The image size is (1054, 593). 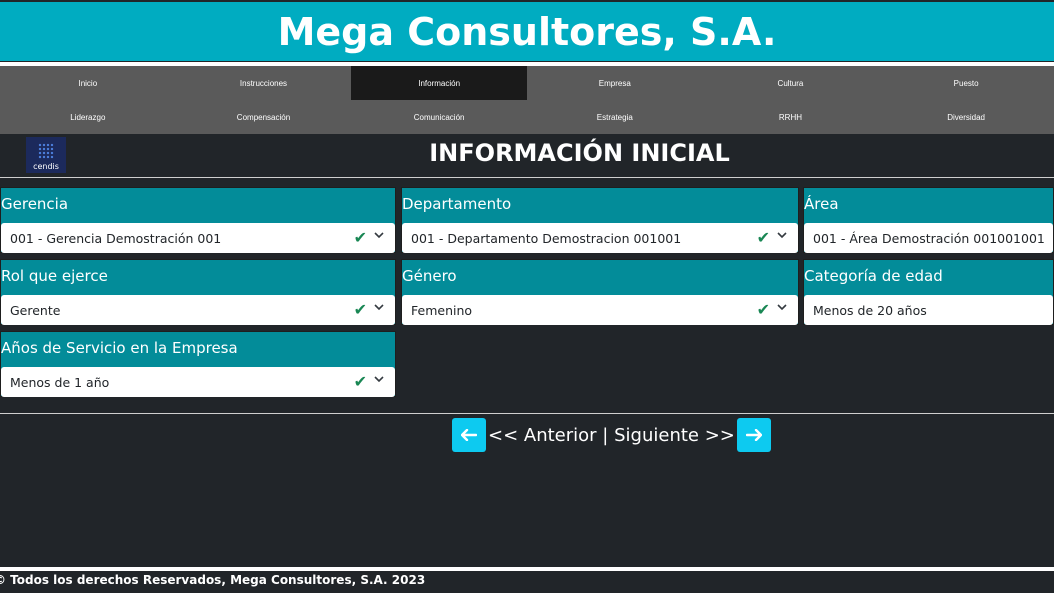 What do you see at coordinates (928, 310) in the screenshot?
I see `edad-select: Menos de 20 años` at bounding box center [928, 310].